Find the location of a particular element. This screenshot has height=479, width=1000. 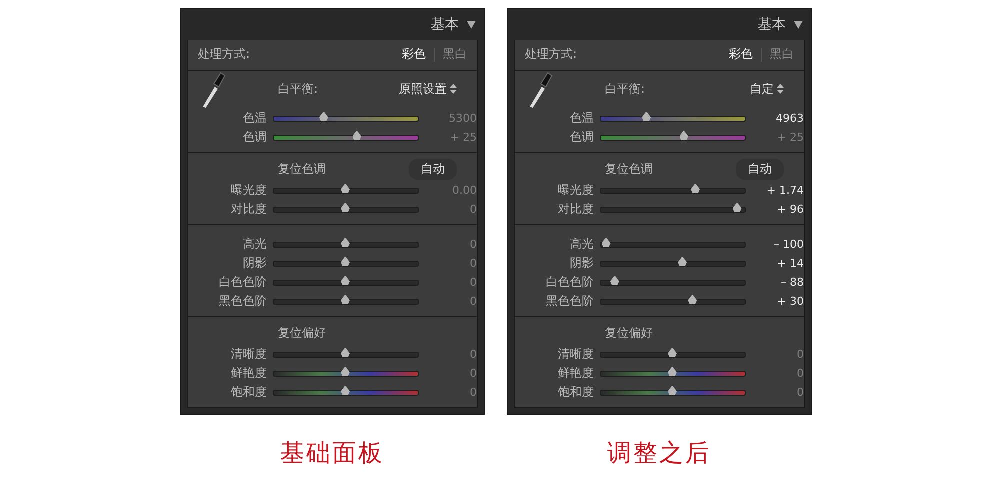

wb-preset-dropdown: 原照设置 is located at coordinates (428, 89).